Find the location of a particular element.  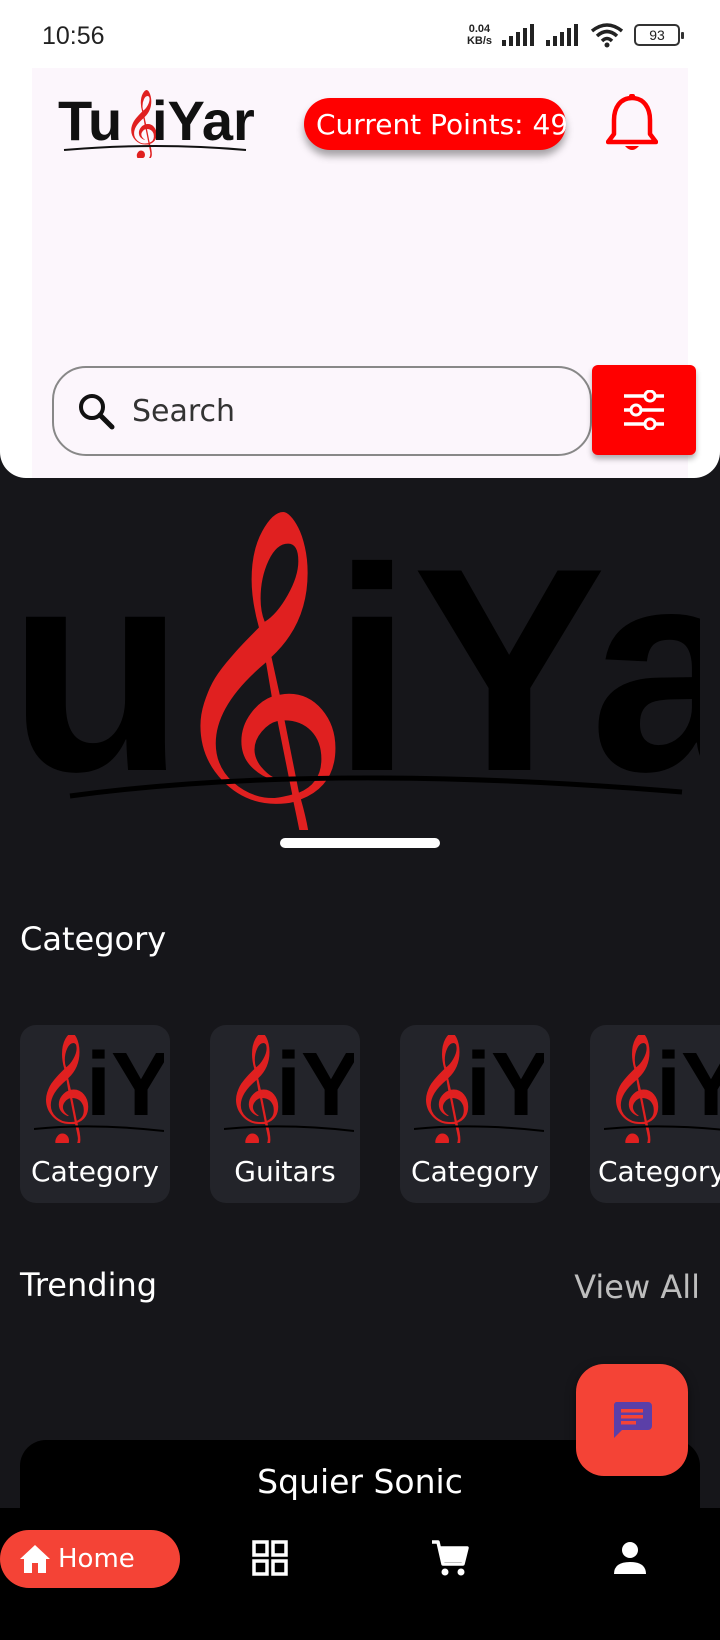

signal-icon is located at coordinates (518, 35).